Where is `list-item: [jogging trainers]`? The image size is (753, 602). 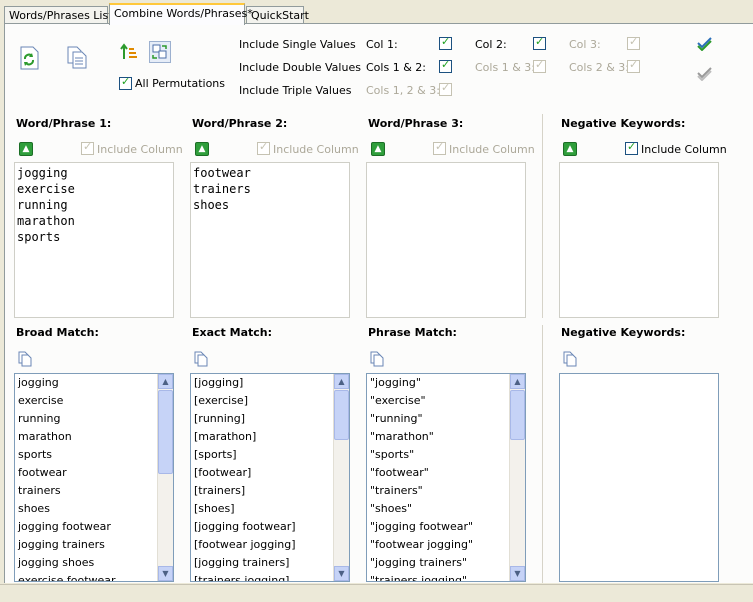 list-item: [jogging trainers] is located at coordinates (270, 563).